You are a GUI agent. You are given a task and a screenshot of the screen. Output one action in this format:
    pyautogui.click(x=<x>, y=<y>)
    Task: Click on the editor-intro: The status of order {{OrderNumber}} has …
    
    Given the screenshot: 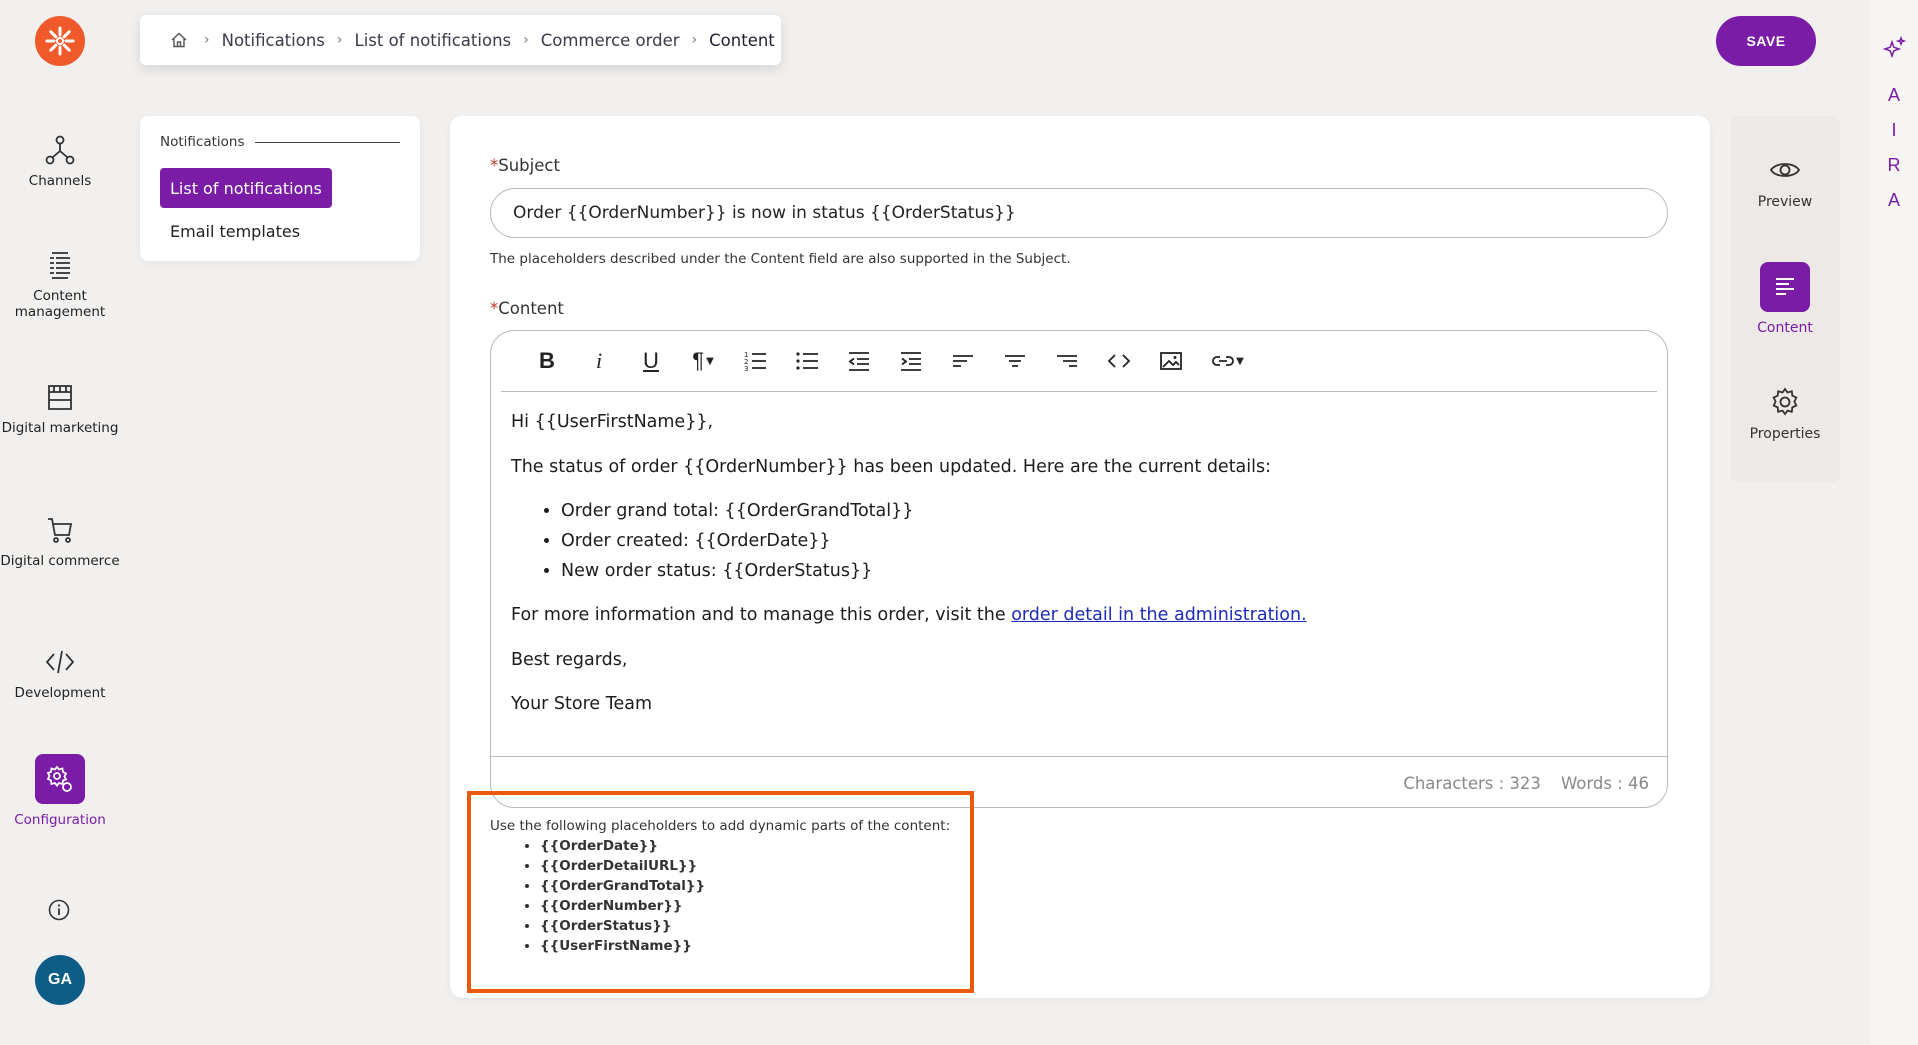 What is the action you would take?
    pyautogui.click(x=891, y=466)
    